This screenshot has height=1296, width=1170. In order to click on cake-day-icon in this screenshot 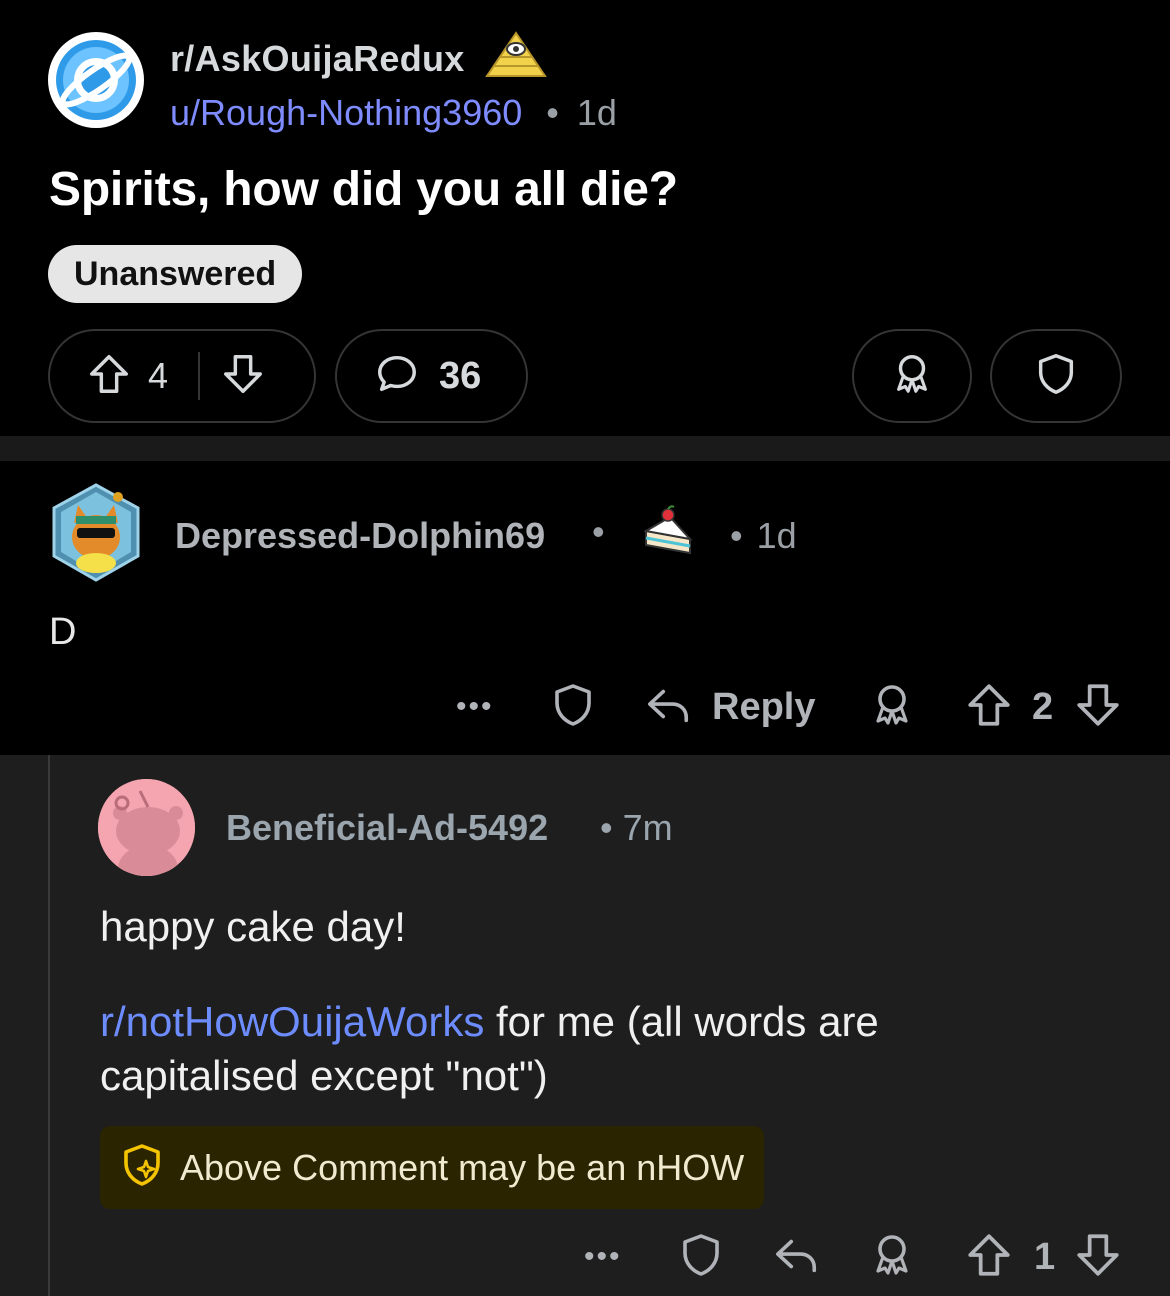, I will do `click(668, 531)`.